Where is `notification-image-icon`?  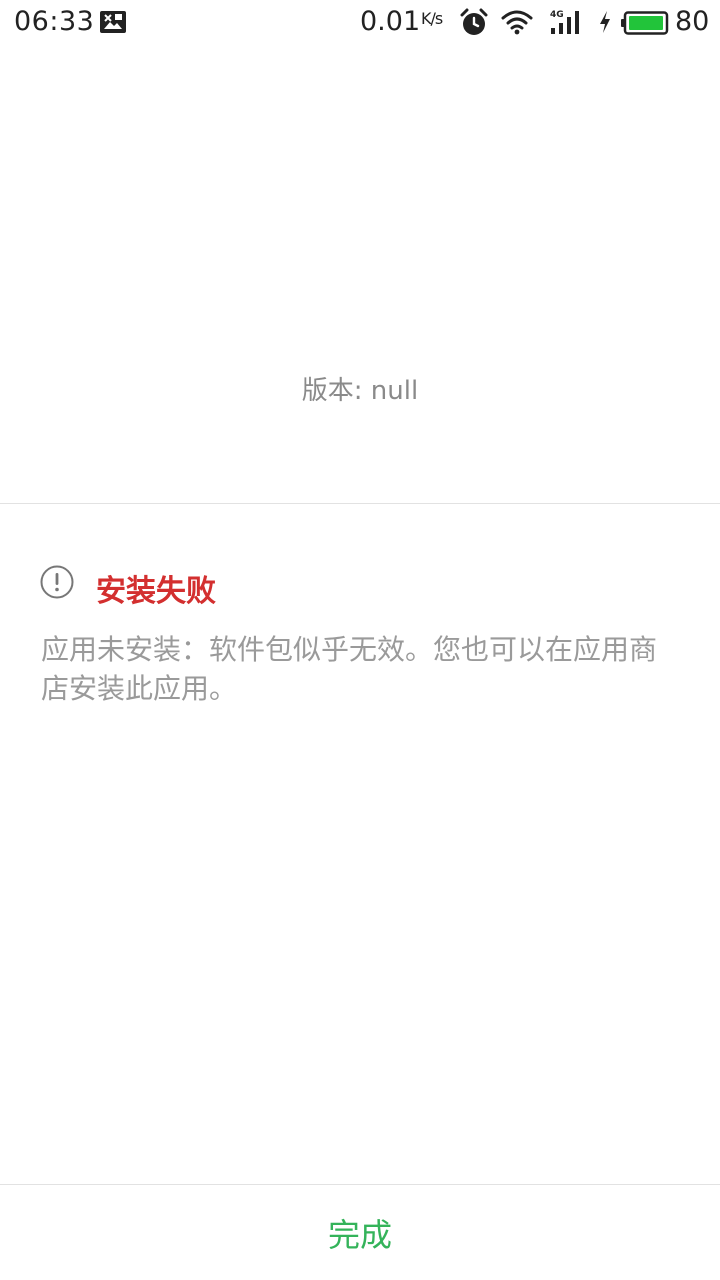 notification-image-icon is located at coordinates (113, 22).